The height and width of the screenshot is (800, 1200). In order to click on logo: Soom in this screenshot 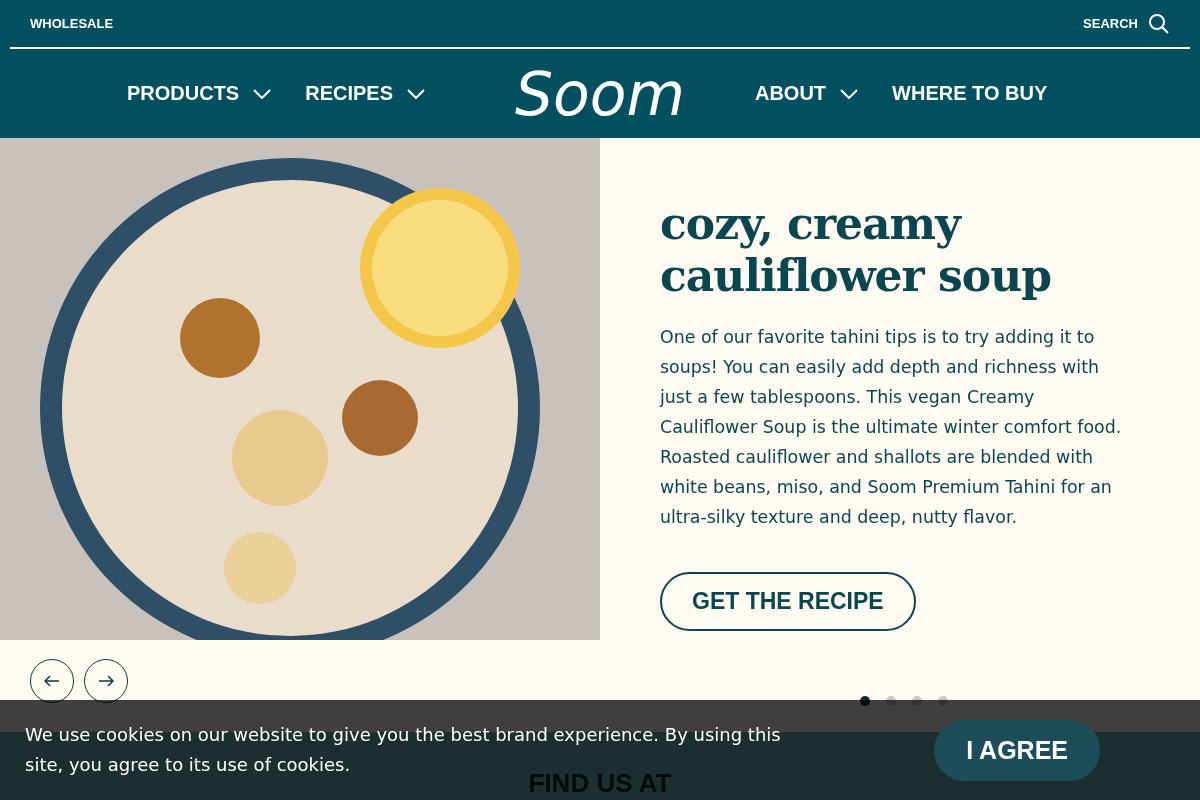, I will do `click(600, 93)`.